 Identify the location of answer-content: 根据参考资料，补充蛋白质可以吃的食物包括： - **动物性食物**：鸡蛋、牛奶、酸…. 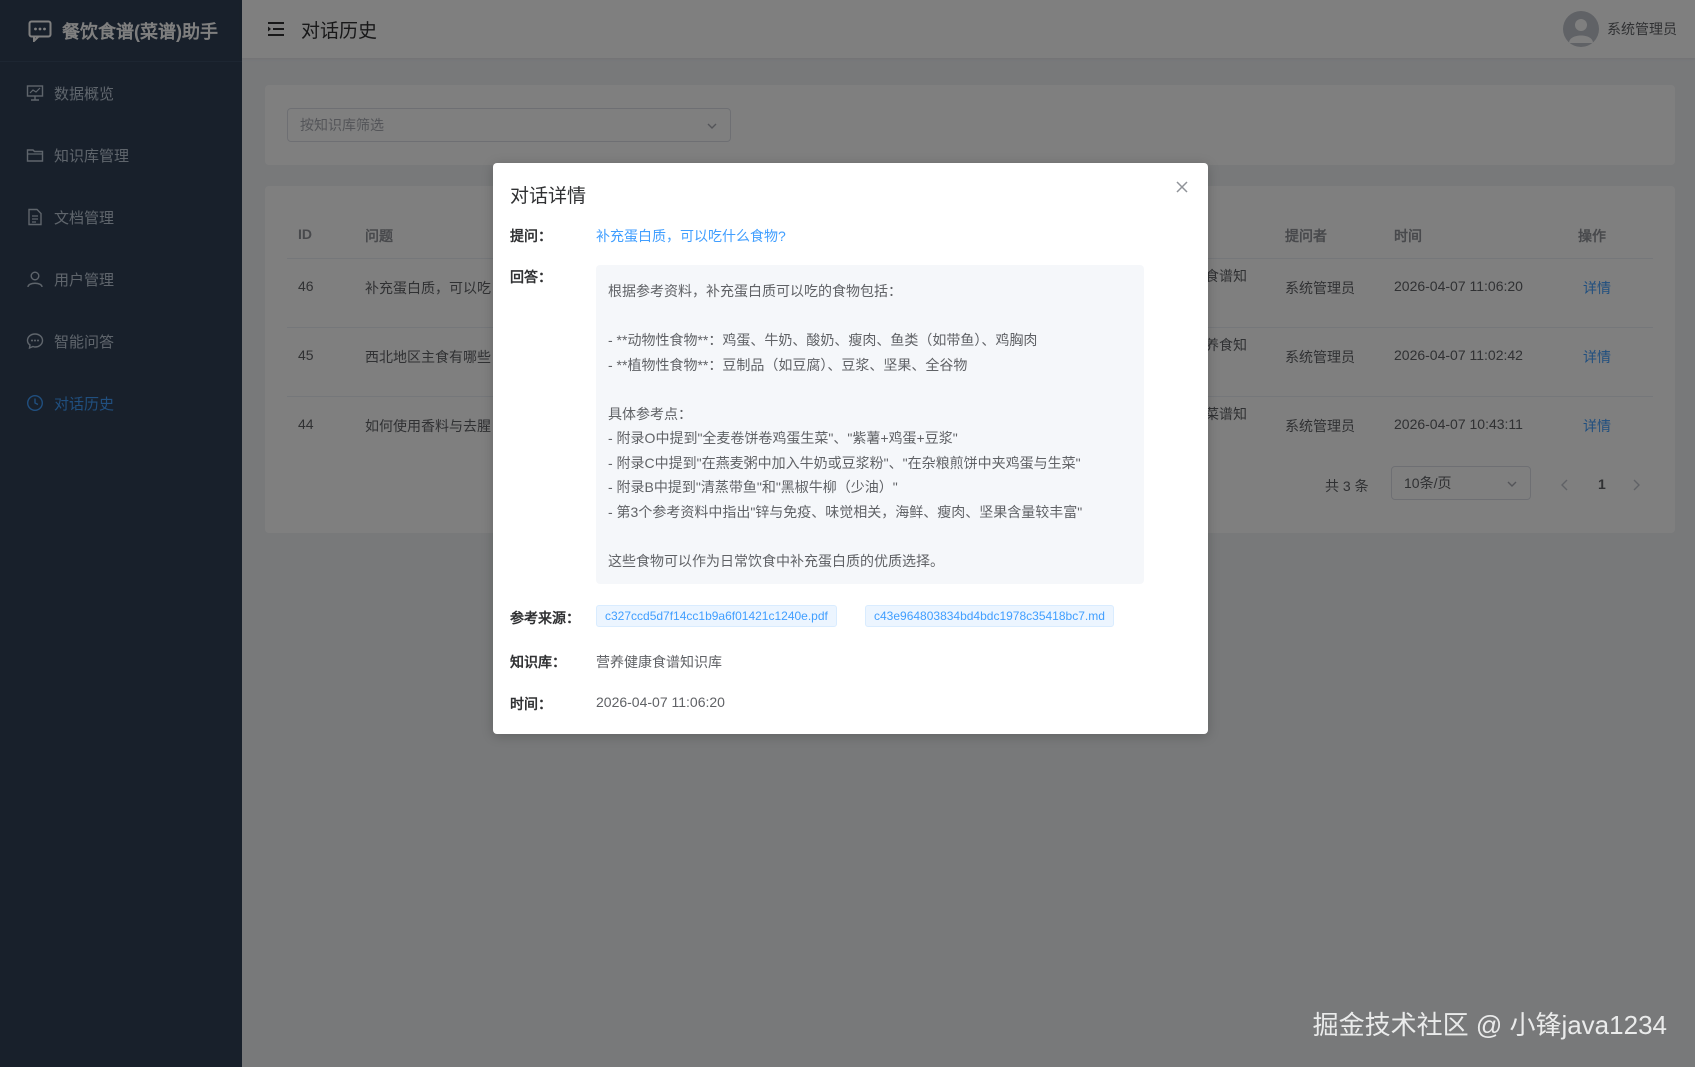
(870, 424).